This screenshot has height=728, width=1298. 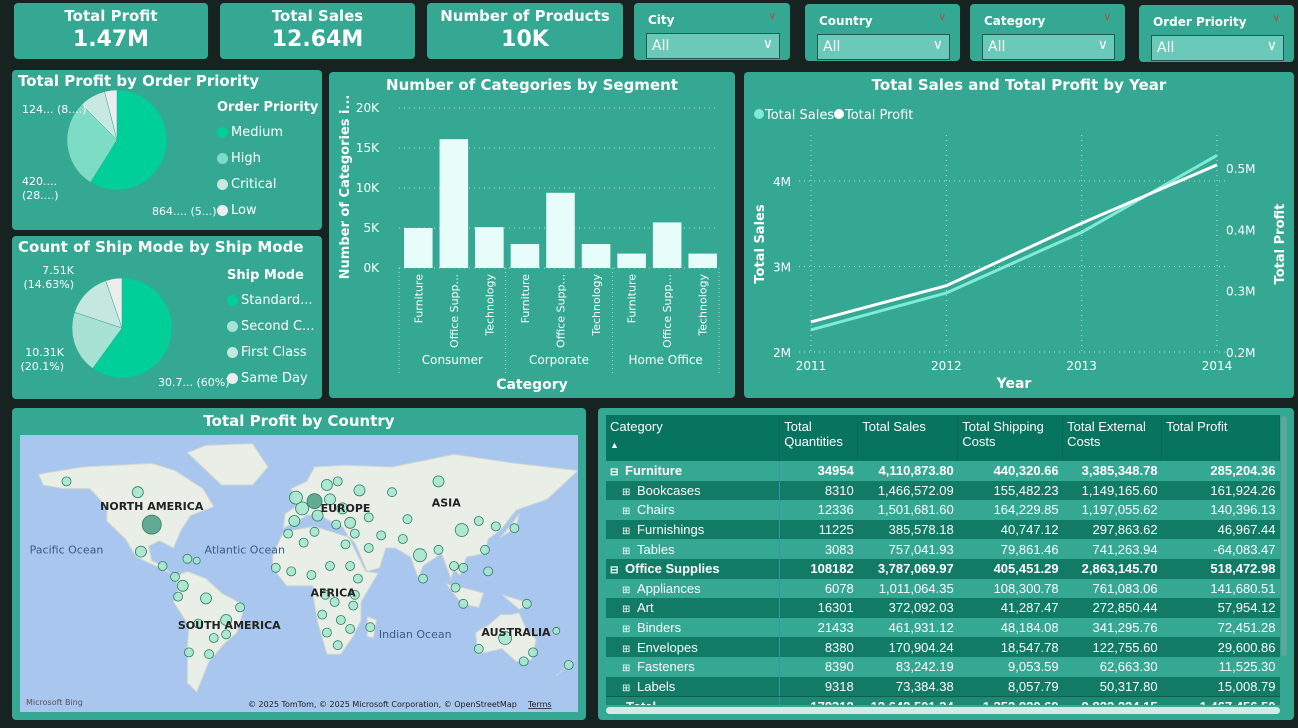 What do you see at coordinates (908, 438) in the screenshot?
I see `column-header: Total Sales` at bounding box center [908, 438].